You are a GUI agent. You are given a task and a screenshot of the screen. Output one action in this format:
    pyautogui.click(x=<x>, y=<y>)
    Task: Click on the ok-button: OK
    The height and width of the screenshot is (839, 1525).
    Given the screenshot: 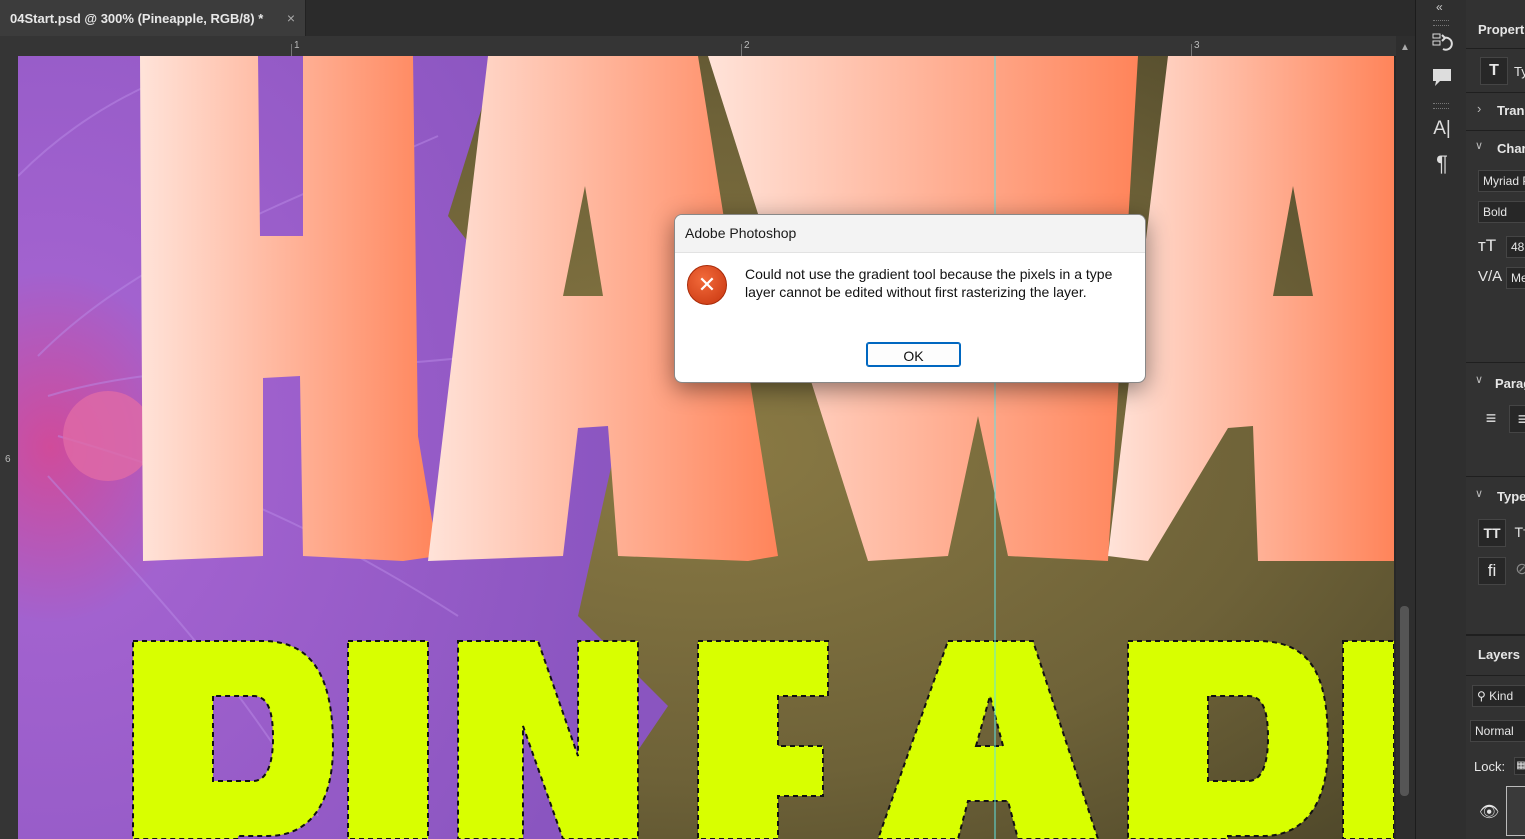 What is the action you would take?
    pyautogui.click(x=913, y=354)
    